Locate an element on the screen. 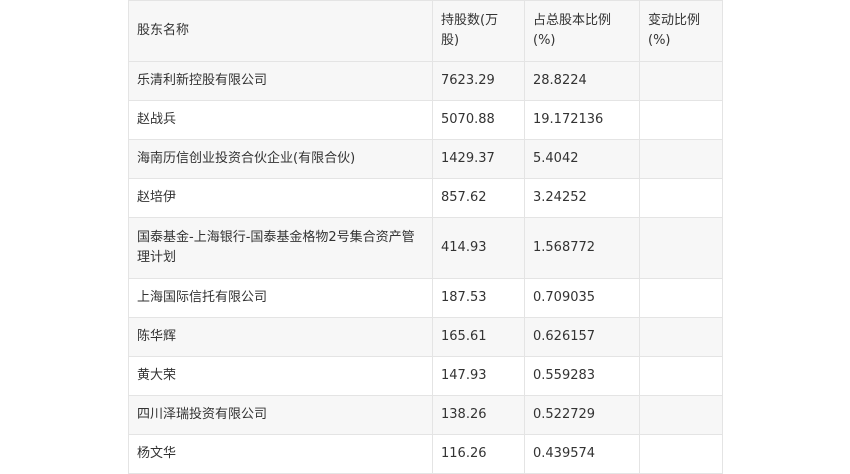  cell-share-ratio: 19.172136 is located at coordinates (582, 120).